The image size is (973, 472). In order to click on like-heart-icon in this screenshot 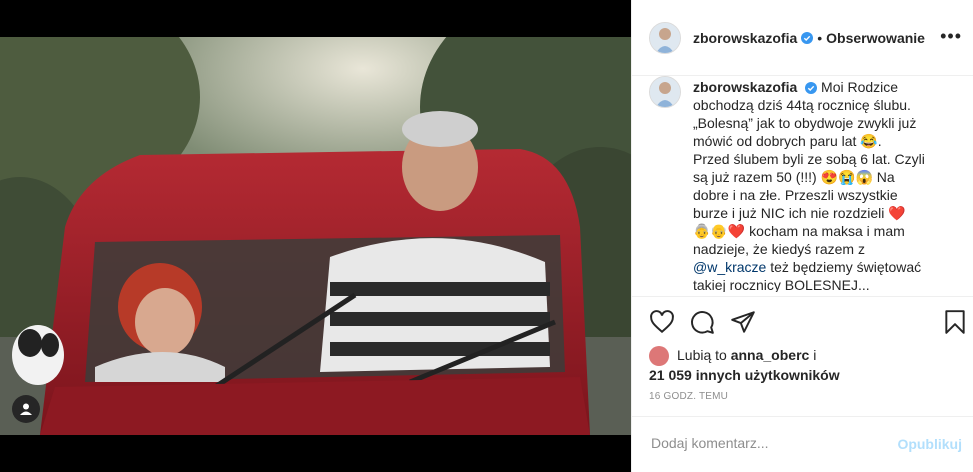, I will do `click(662, 322)`.